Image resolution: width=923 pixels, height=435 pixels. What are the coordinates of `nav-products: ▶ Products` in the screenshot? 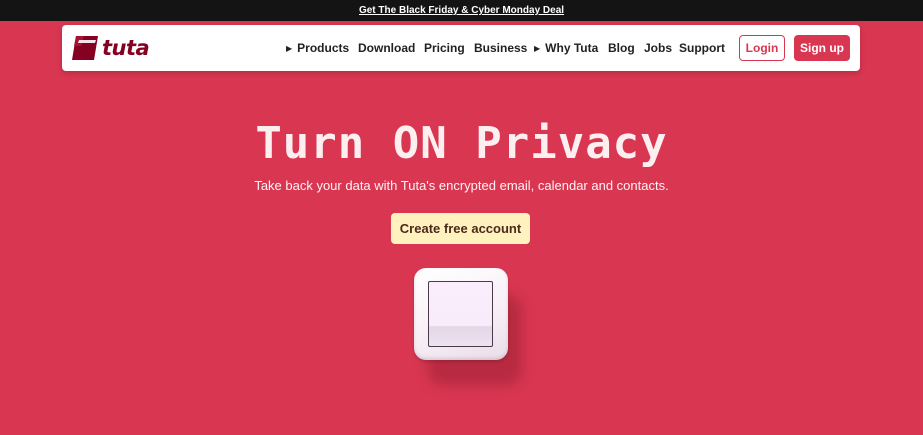 It's located at (317, 48).